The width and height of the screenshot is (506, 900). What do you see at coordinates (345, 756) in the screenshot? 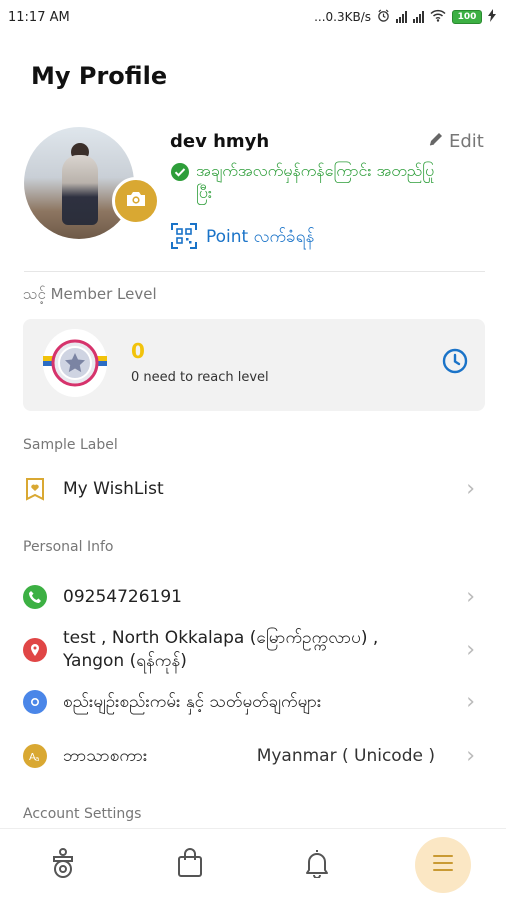
I see `language-value: Myanmar ( Unicode )` at bounding box center [345, 756].